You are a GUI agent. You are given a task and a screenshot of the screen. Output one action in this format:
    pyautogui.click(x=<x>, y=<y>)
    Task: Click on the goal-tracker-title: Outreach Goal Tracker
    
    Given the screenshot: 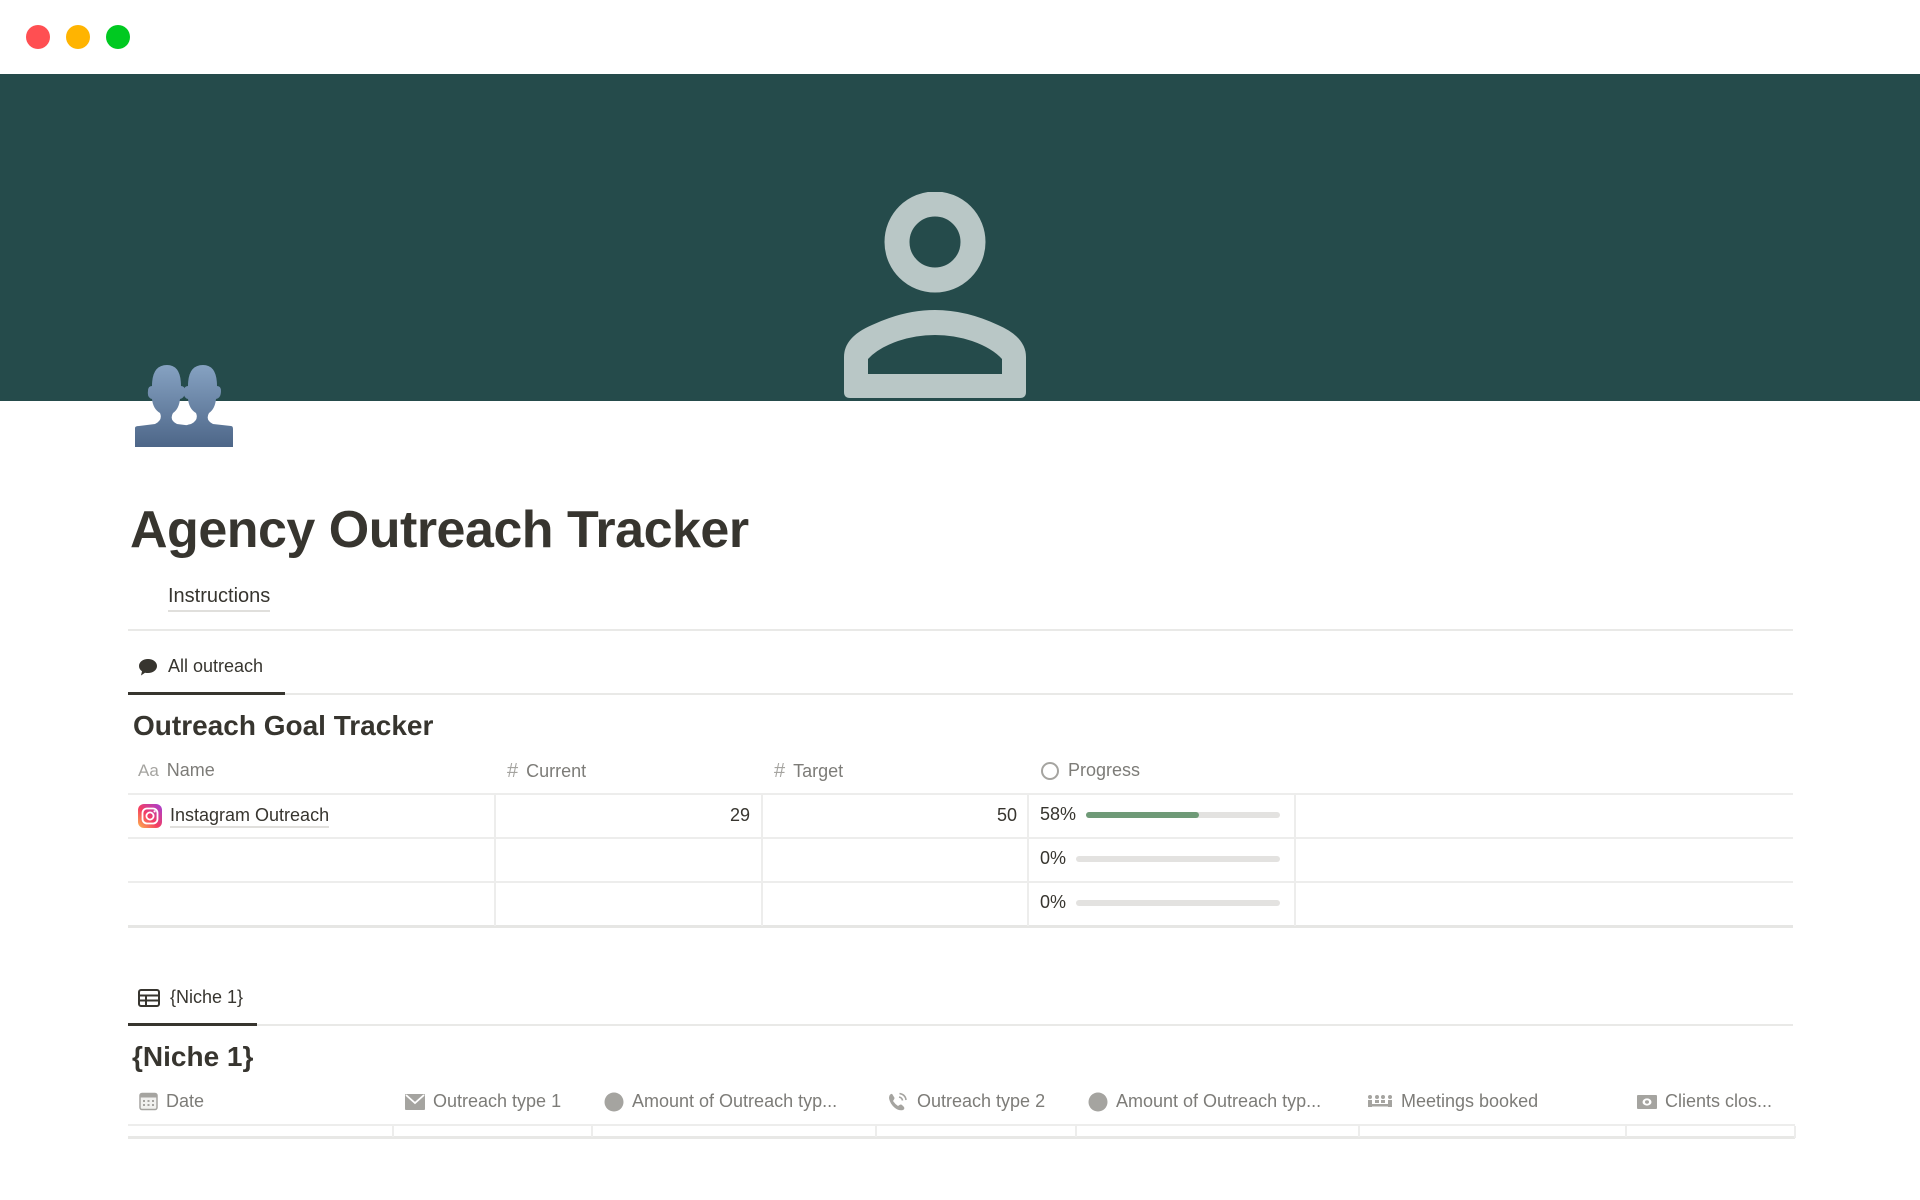 What is the action you would take?
    pyautogui.click(x=283, y=726)
    